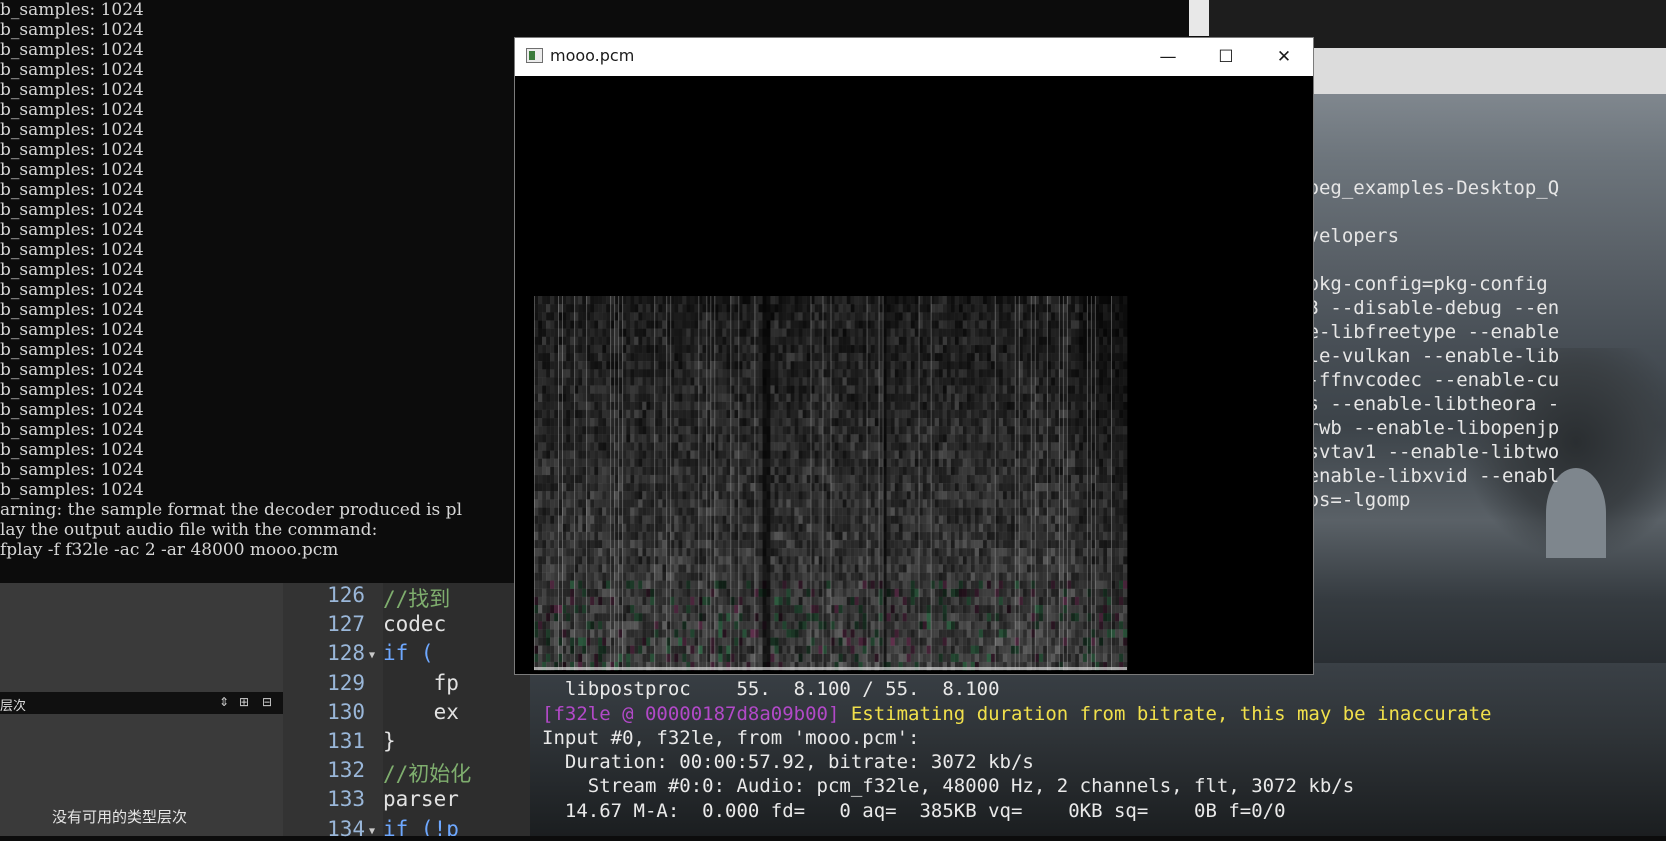  I want to click on line-number: 130, so click(346, 711).